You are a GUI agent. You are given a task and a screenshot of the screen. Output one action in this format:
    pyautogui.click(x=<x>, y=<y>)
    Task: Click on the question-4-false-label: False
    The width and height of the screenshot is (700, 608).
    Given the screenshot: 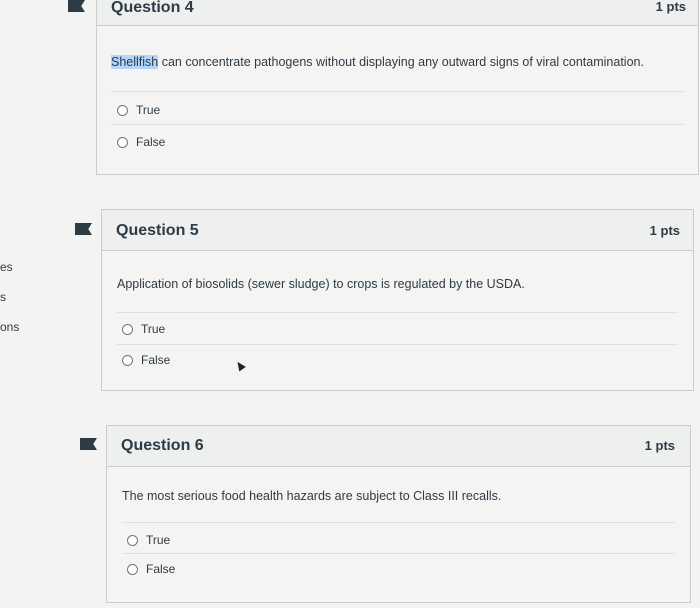 What is the action you would take?
    pyautogui.click(x=151, y=142)
    